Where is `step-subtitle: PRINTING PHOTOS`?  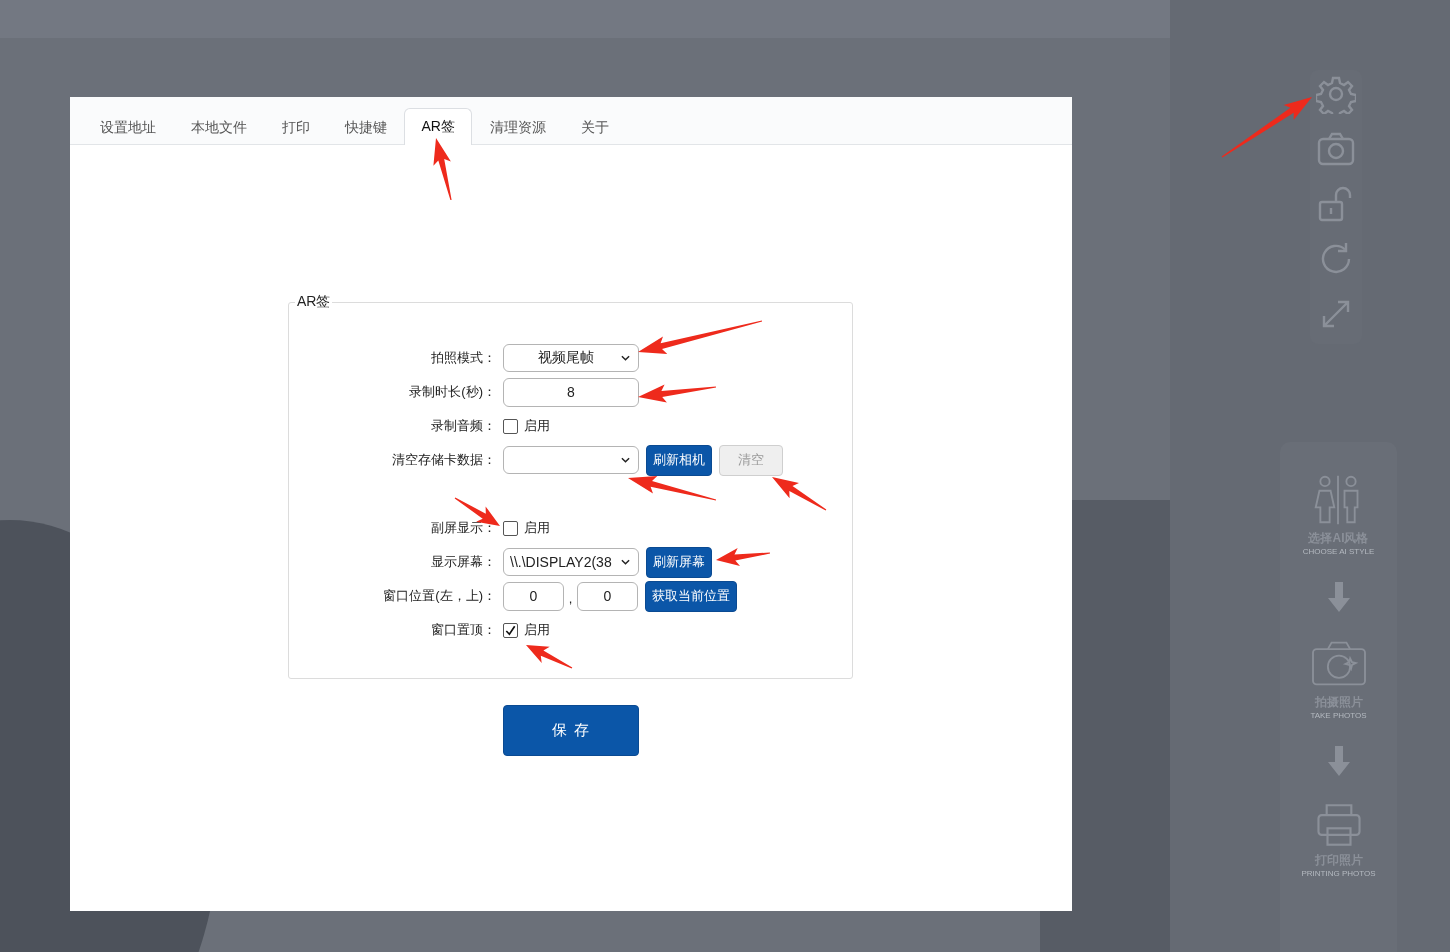 step-subtitle: PRINTING PHOTOS is located at coordinates (1338, 873).